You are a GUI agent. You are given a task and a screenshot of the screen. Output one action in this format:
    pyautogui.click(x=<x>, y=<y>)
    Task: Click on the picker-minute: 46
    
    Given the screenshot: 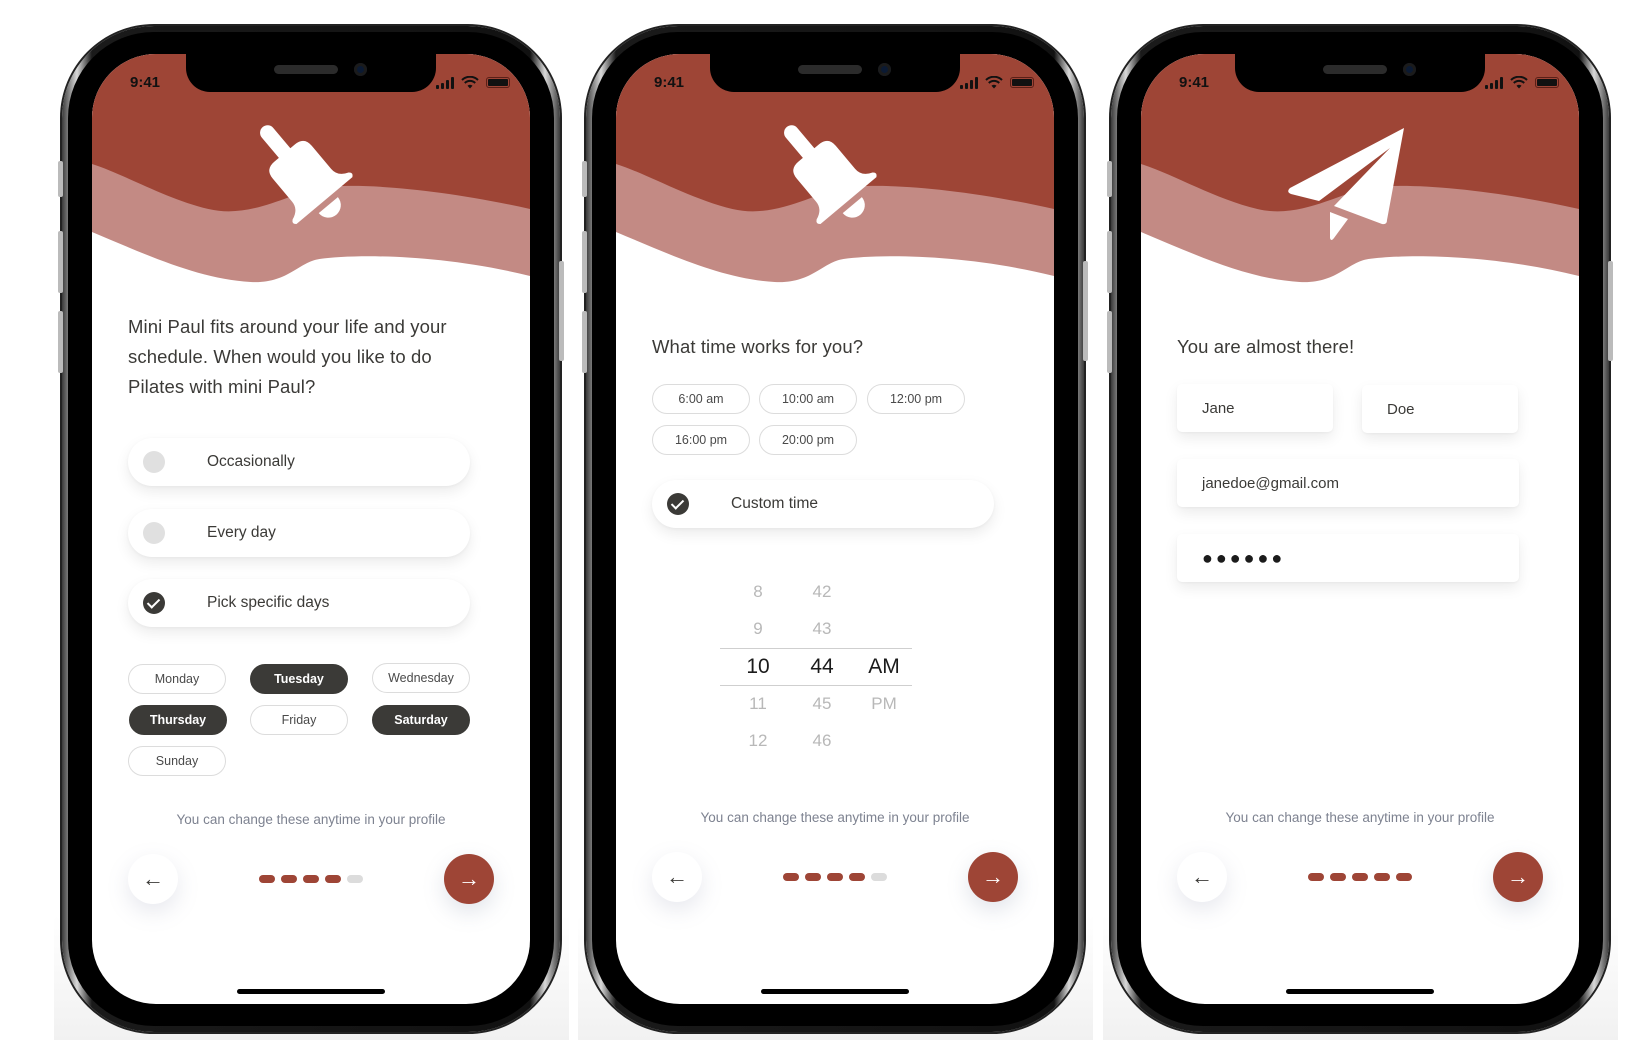 What is the action you would take?
    pyautogui.click(x=822, y=741)
    